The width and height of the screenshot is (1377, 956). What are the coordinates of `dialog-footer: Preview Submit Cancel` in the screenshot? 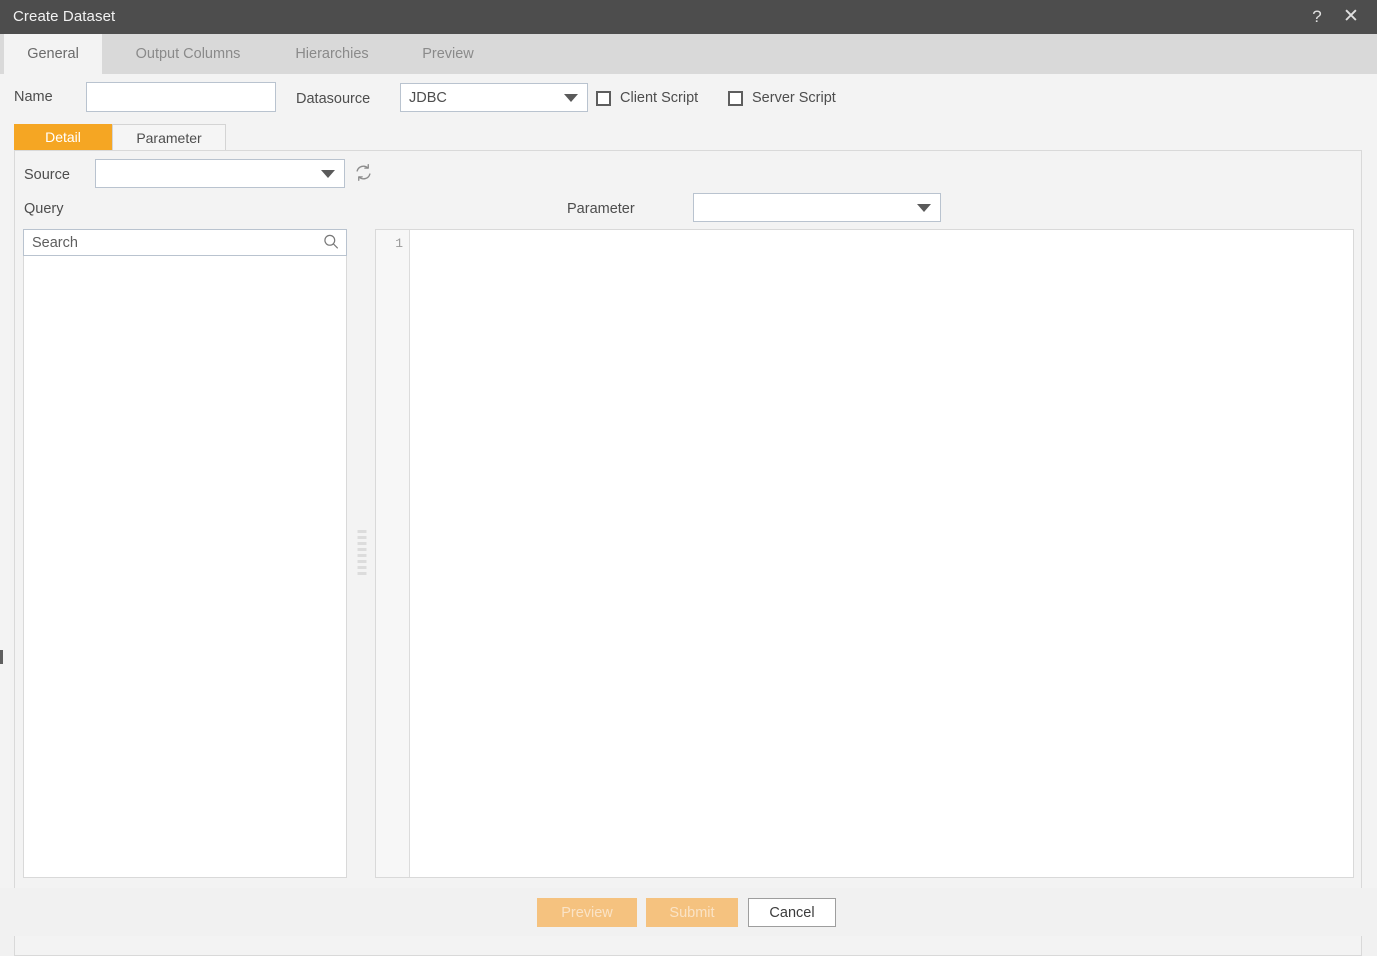 It's located at (688, 912).